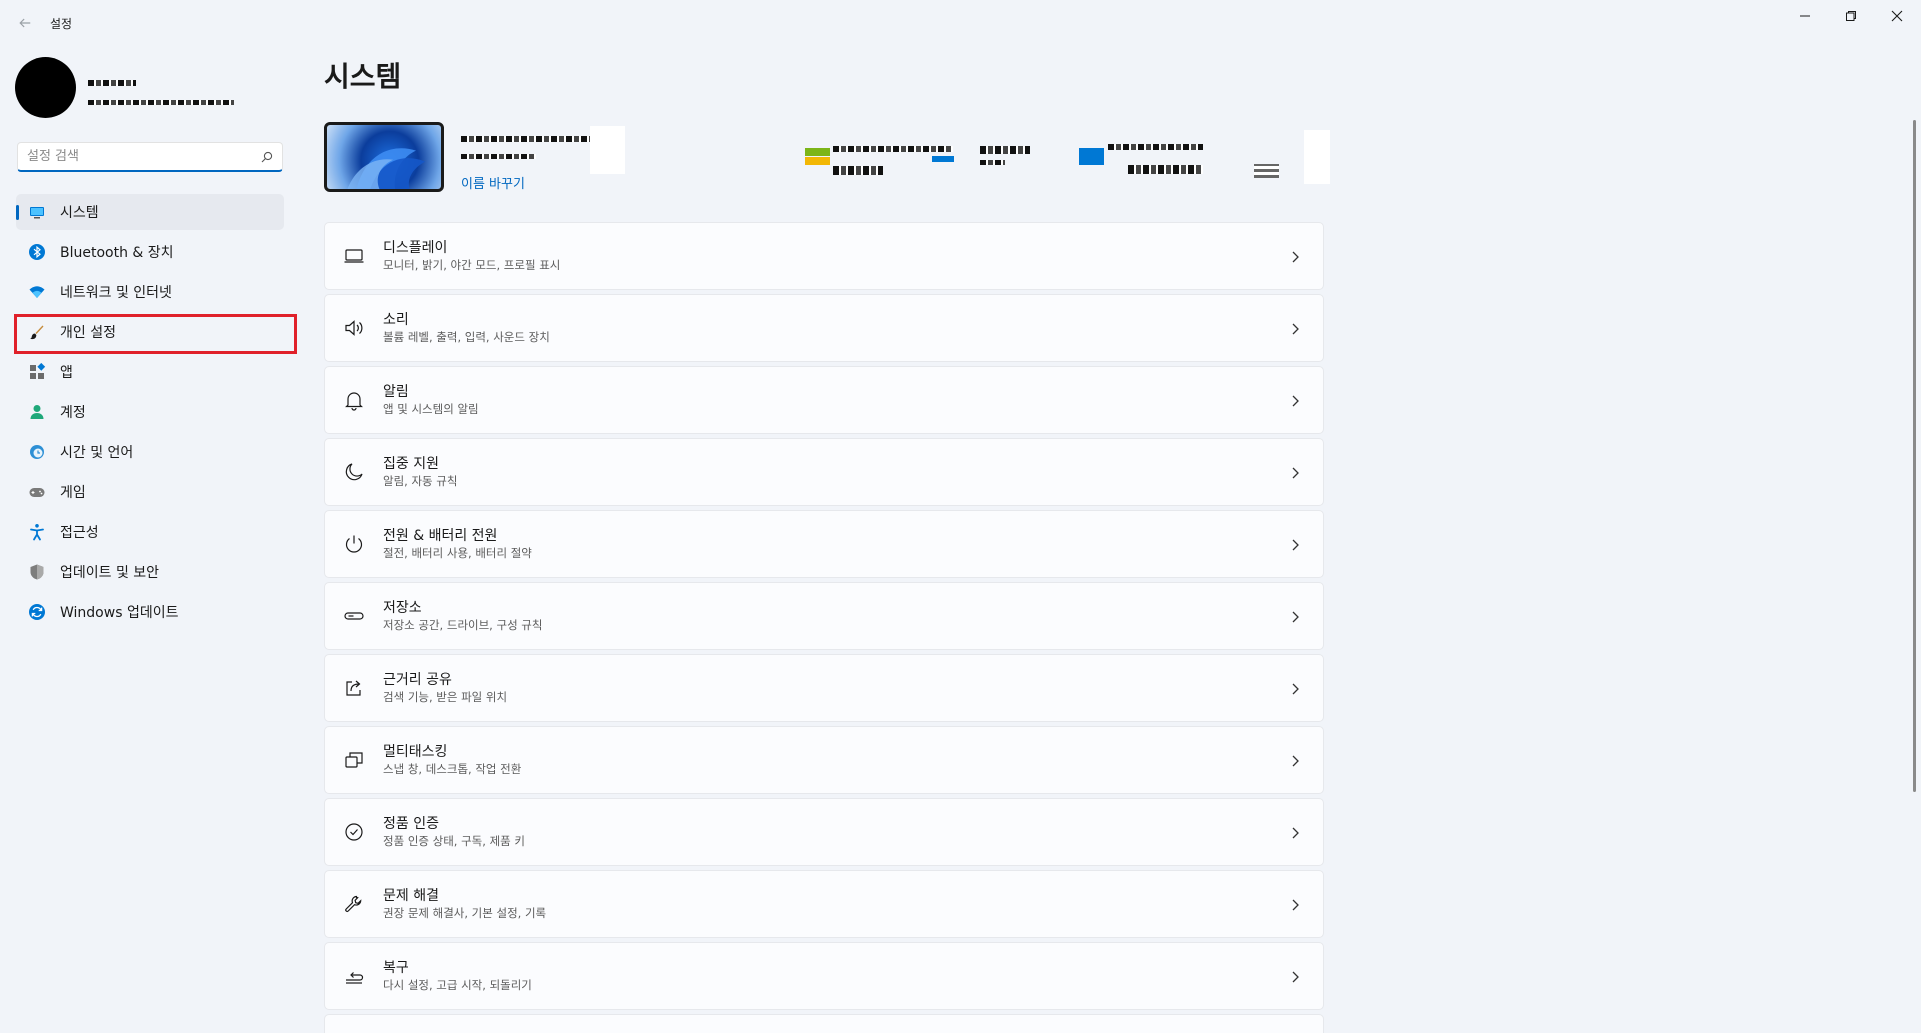  What do you see at coordinates (1914, 456) in the screenshot?
I see `scrollbar` at bounding box center [1914, 456].